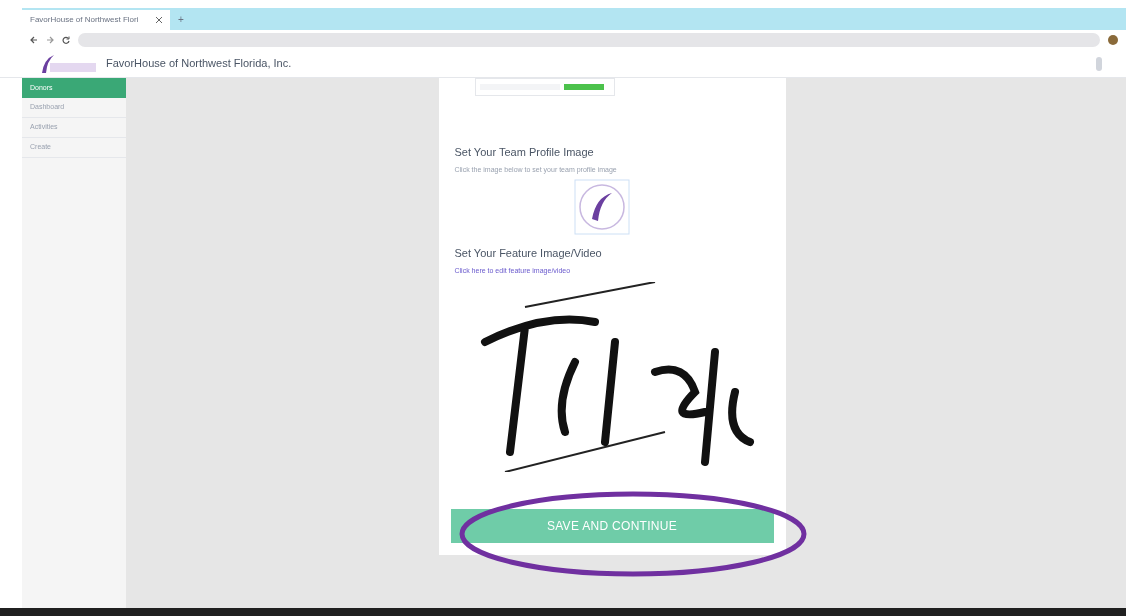 Image resolution: width=1126 pixels, height=616 pixels. What do you see at coordinates (84, 20) in the screenshot?
I see `tab-title: FavorHouse of Northwest Flori` at bounding box center [84, 20].